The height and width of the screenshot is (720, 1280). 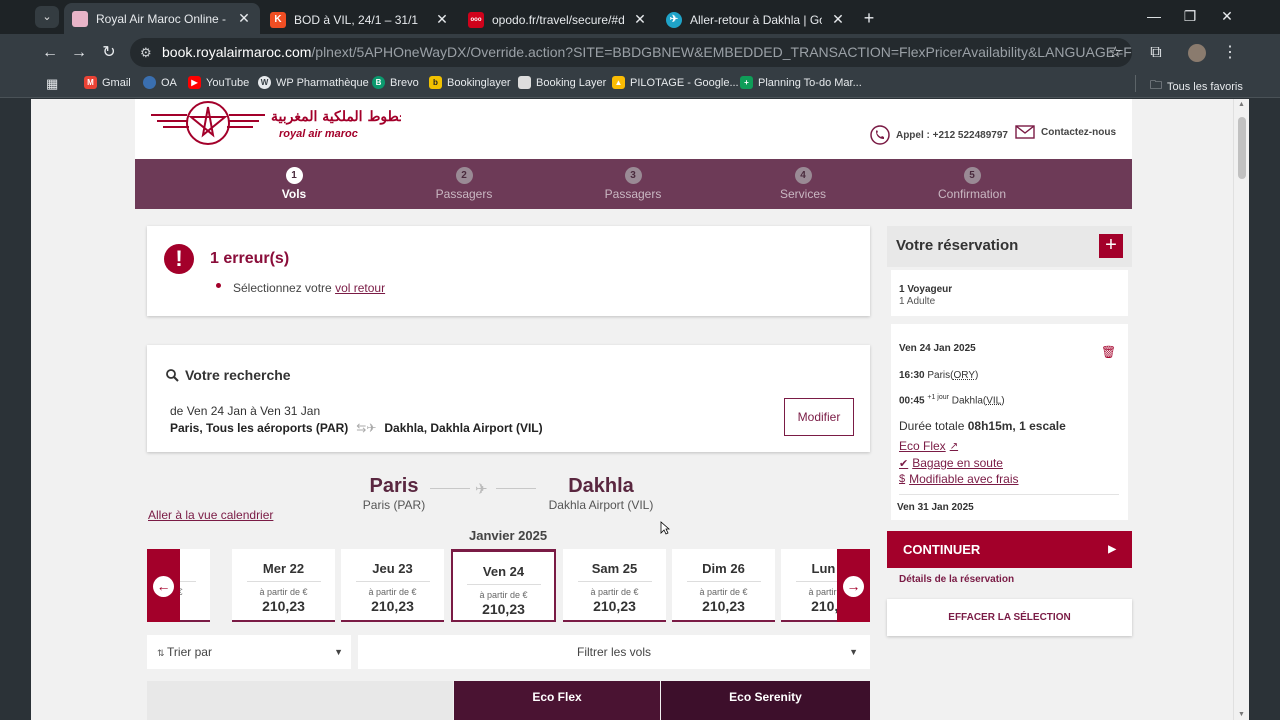 What do you see at coordinates (926, 289) in the screenshot?
I see `travellers-count: 1 Voyageur` at bounding box center [926, 289].